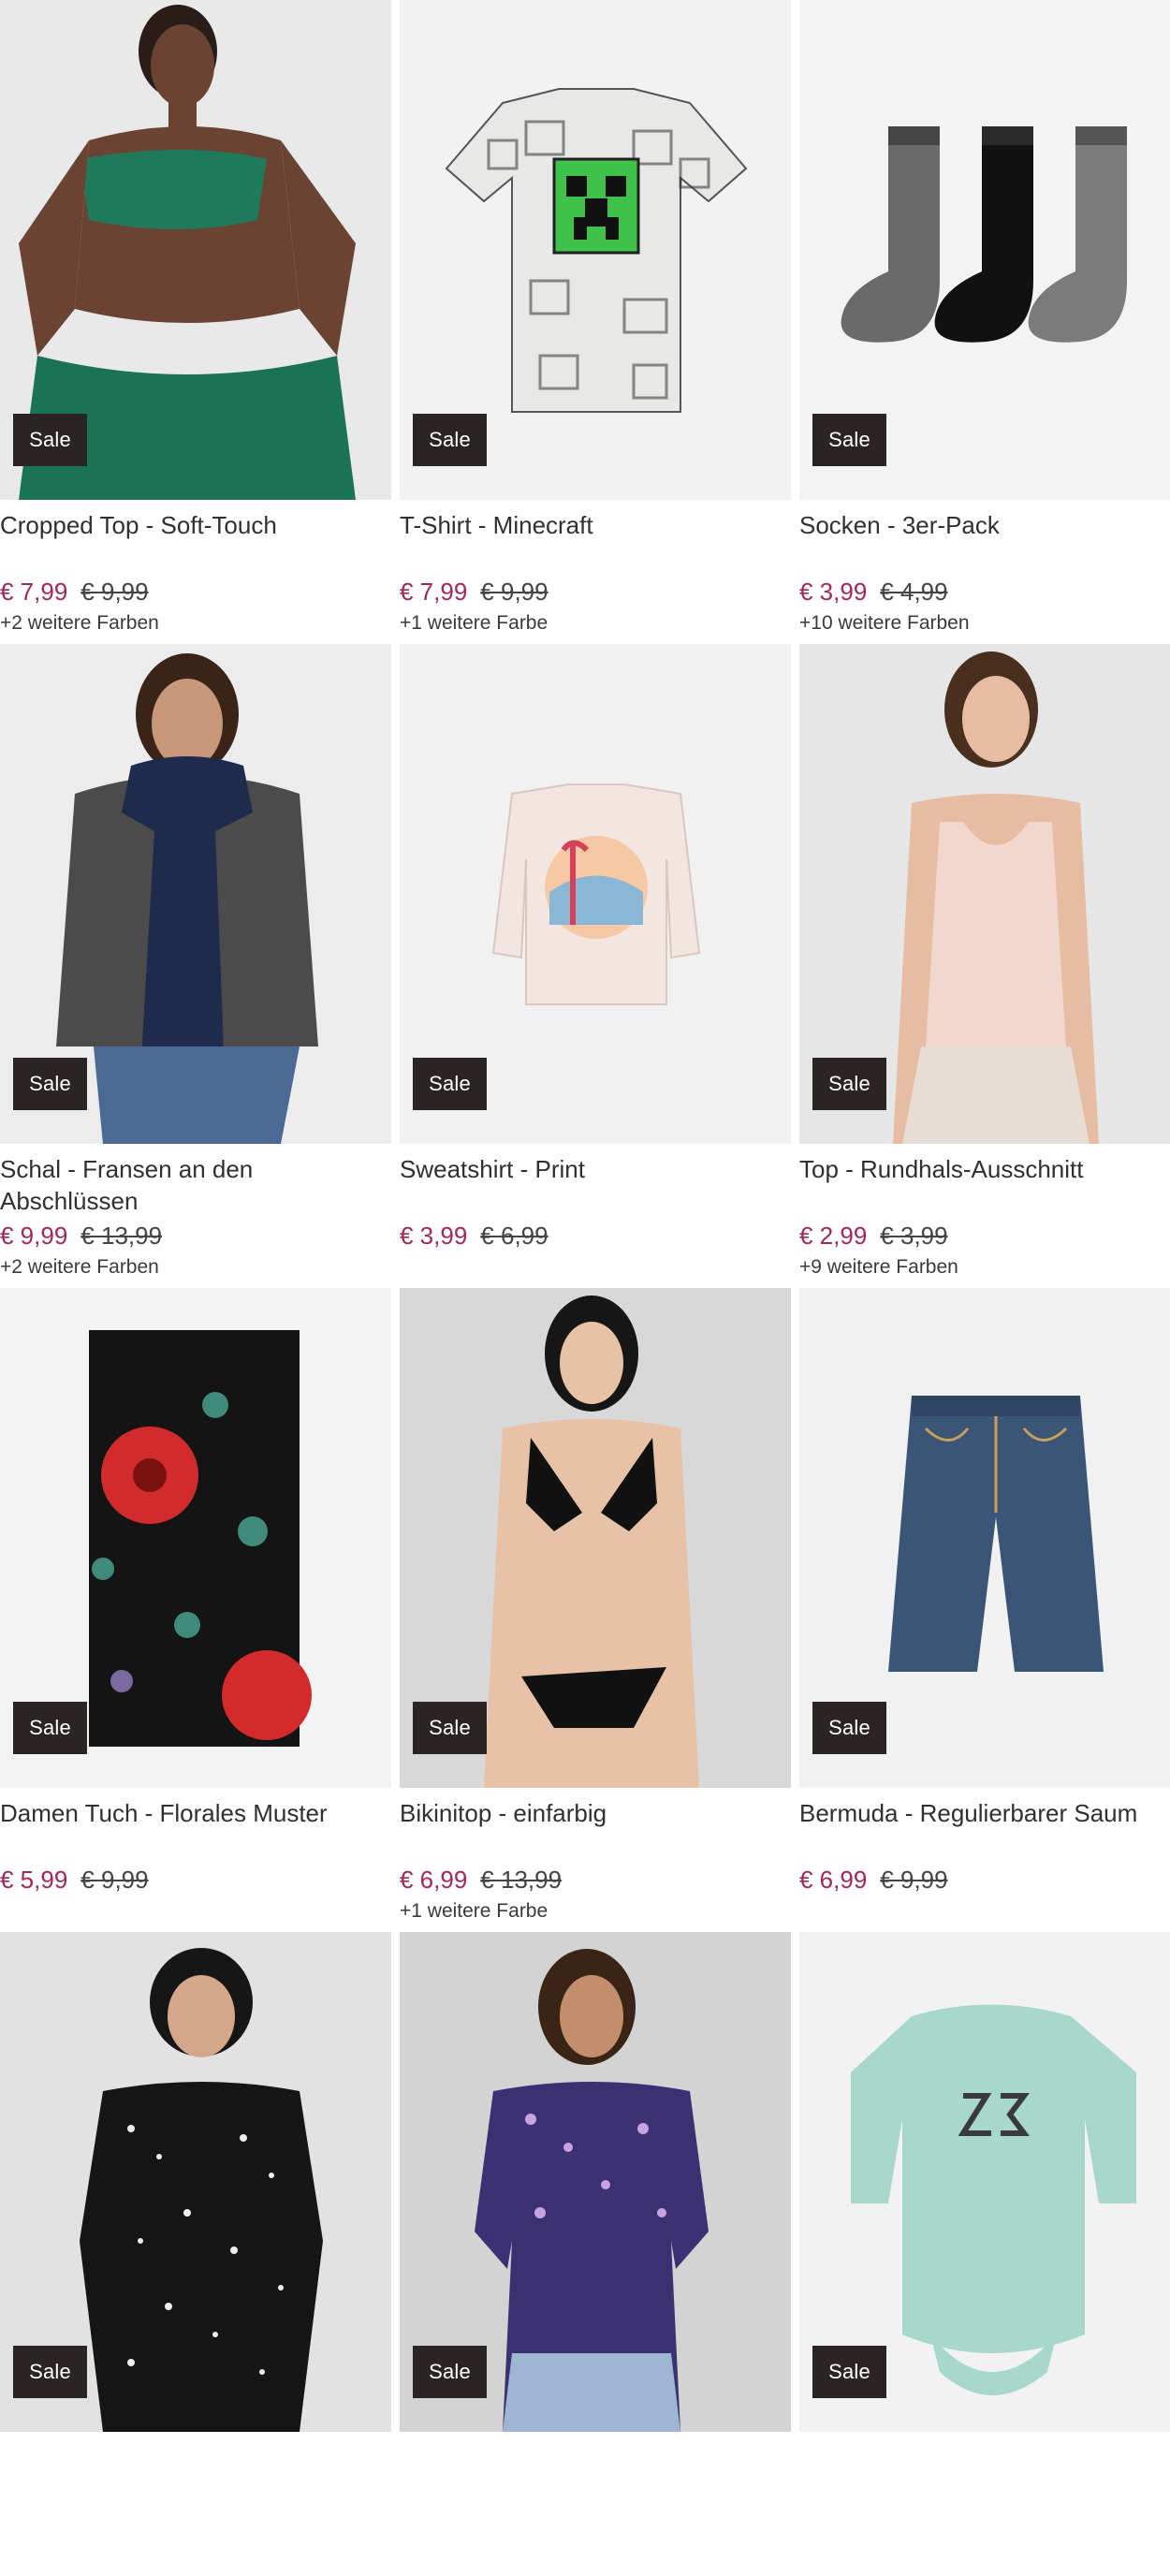 The height and width of the screenshot is (2576, 1170). What do you see at coordinates (884, 623) in the screenshot?
I see `more-colors-link: +10 weitere Farben` at bounding box center [884, 623].